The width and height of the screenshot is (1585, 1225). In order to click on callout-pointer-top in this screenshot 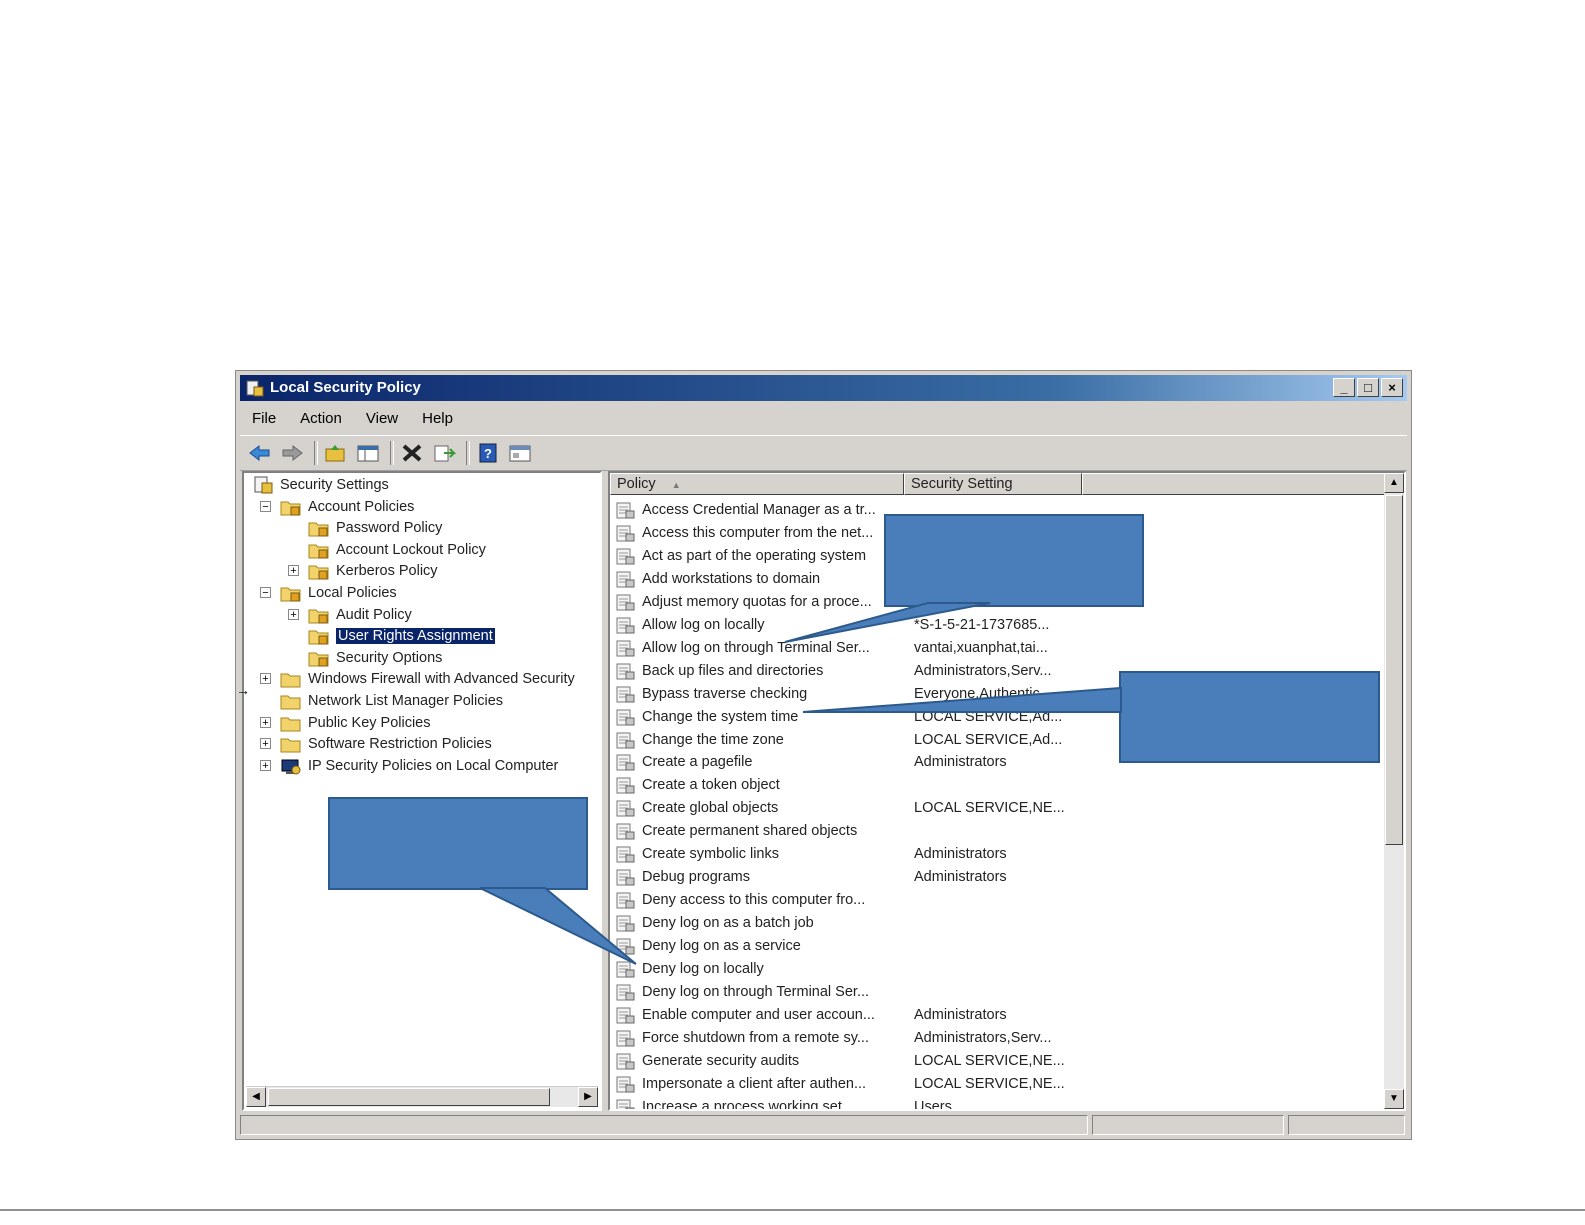, I will do `click(887, 622)`.